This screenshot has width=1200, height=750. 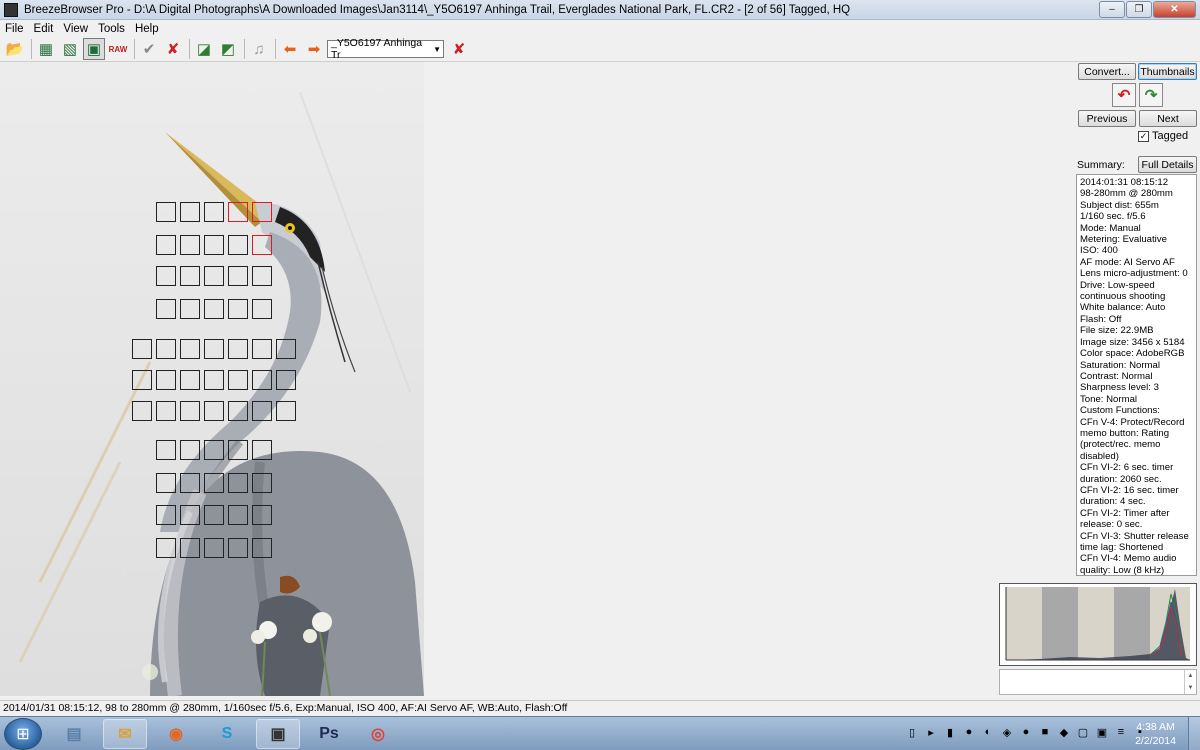 I want to click on music-icon: ♫, so click(x=259, y=49).